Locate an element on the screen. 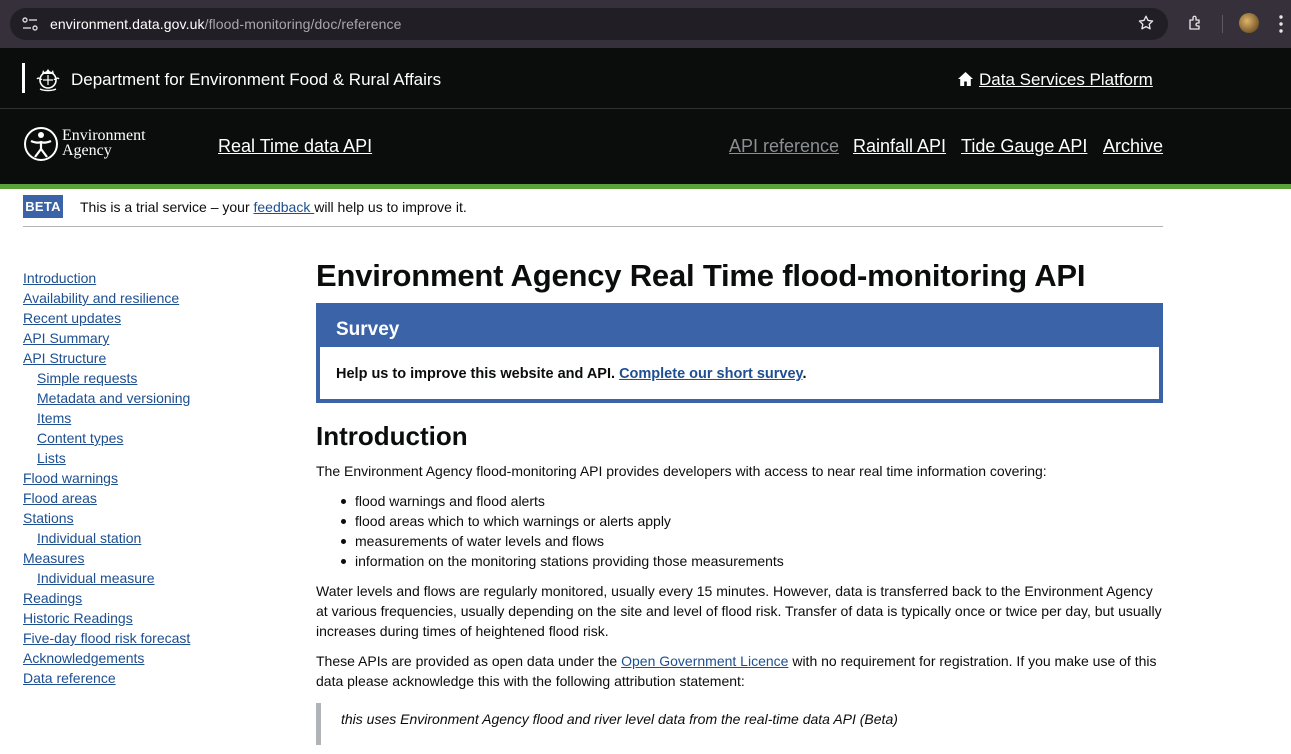  sidebar-item-individual-measure: Individual measure is located at coordinates (153, 578).